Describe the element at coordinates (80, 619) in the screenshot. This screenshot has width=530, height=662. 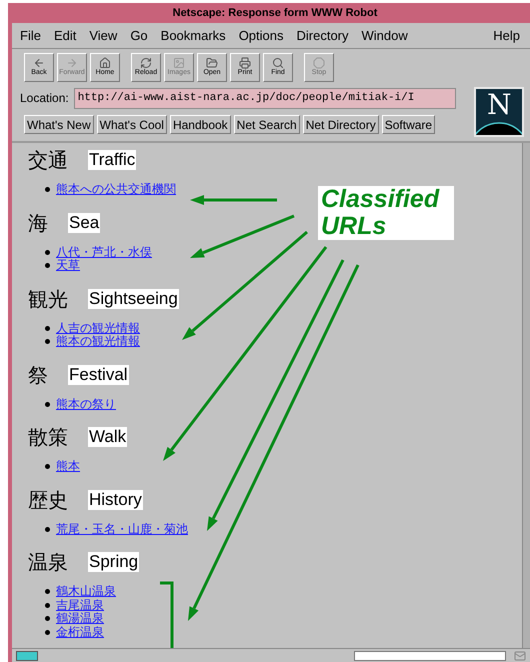
I see `link: 鶴湯温泉` at that location.